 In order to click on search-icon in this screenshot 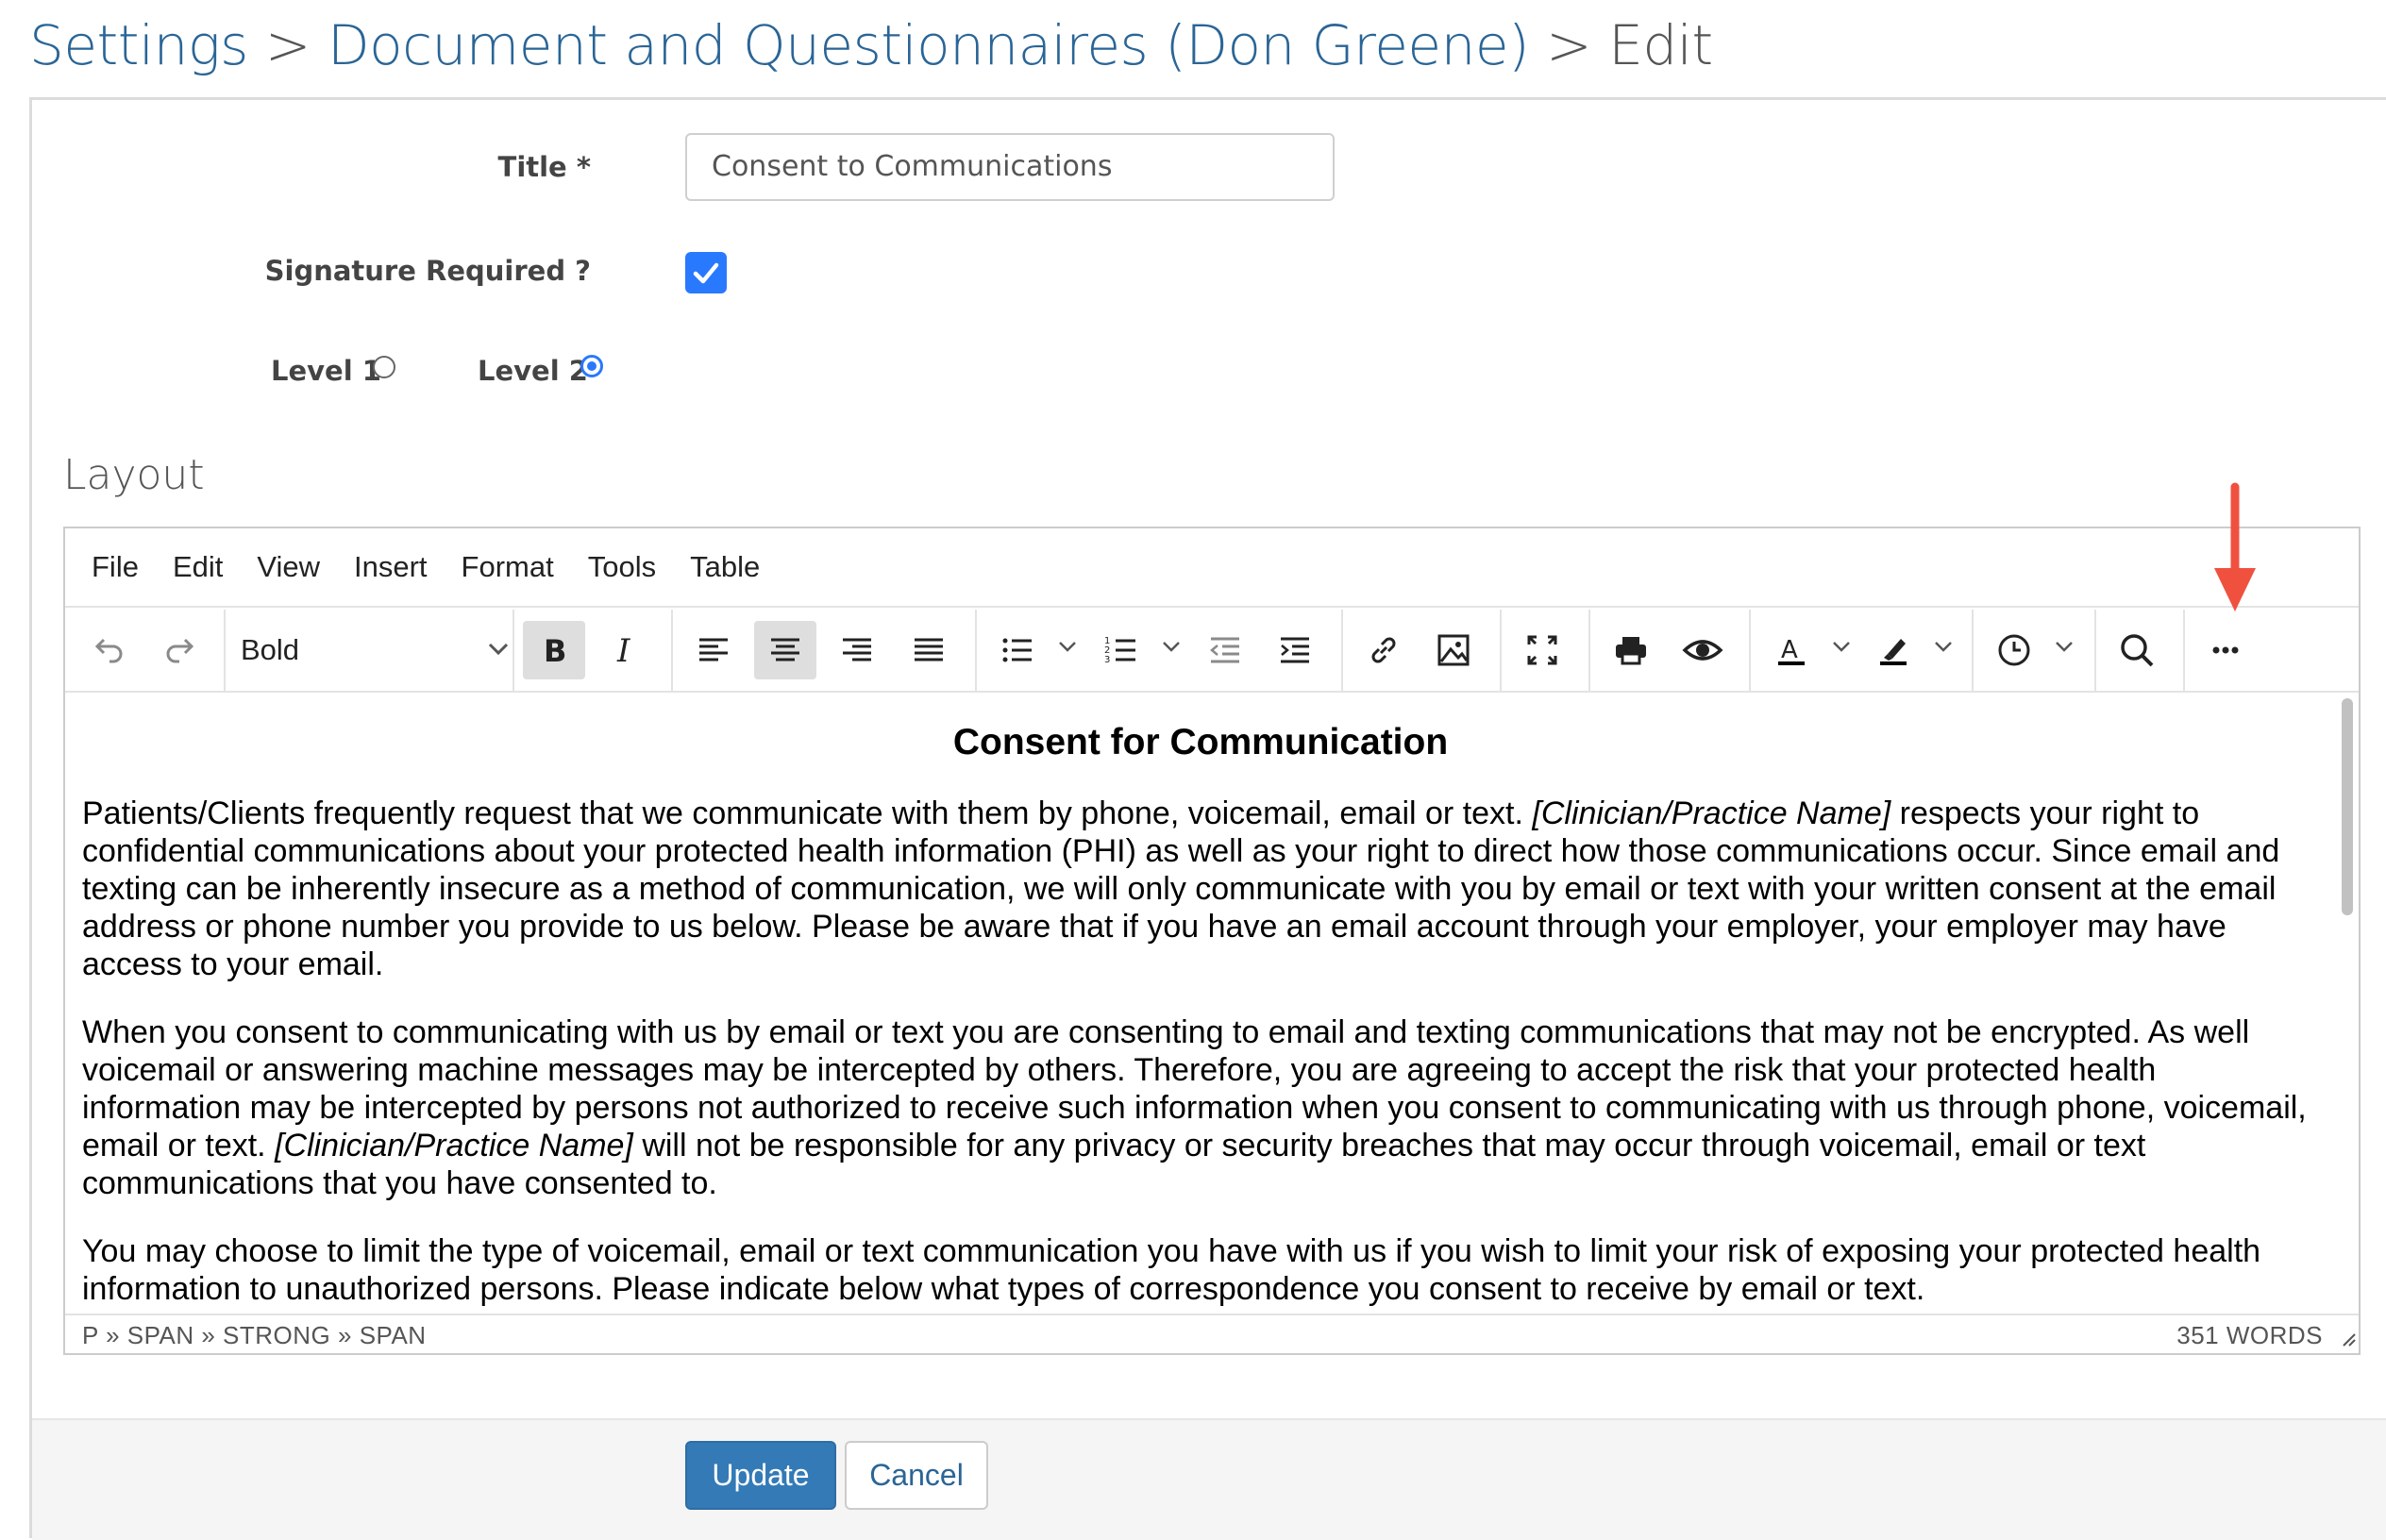, I will do `click(2137, 650)`.